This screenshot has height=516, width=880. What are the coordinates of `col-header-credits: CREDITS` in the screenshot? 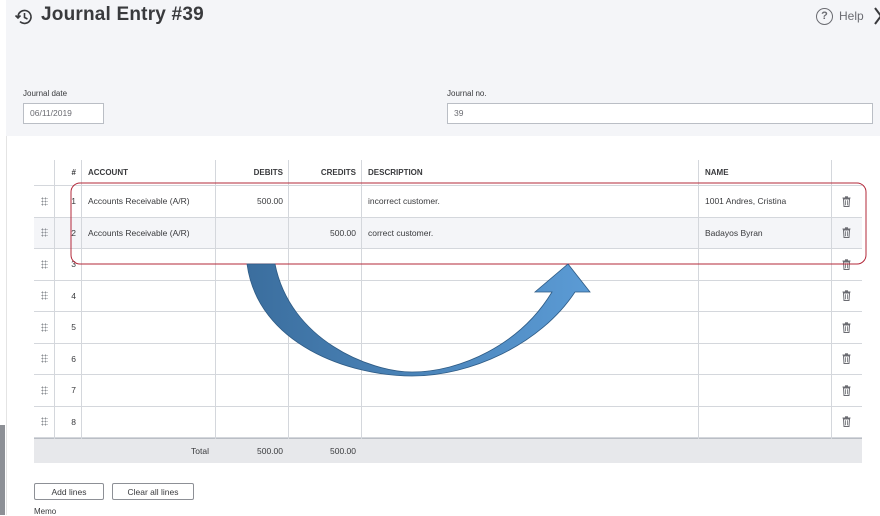 It's located at (338, 172).